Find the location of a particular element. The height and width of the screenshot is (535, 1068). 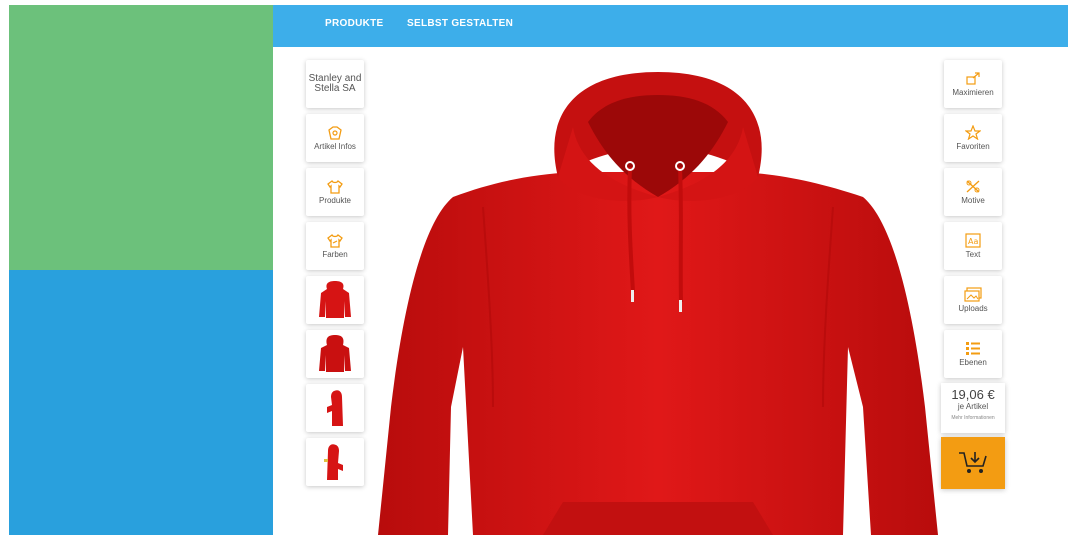

uploads-button: Uploads is located at coordinates (973, 300).